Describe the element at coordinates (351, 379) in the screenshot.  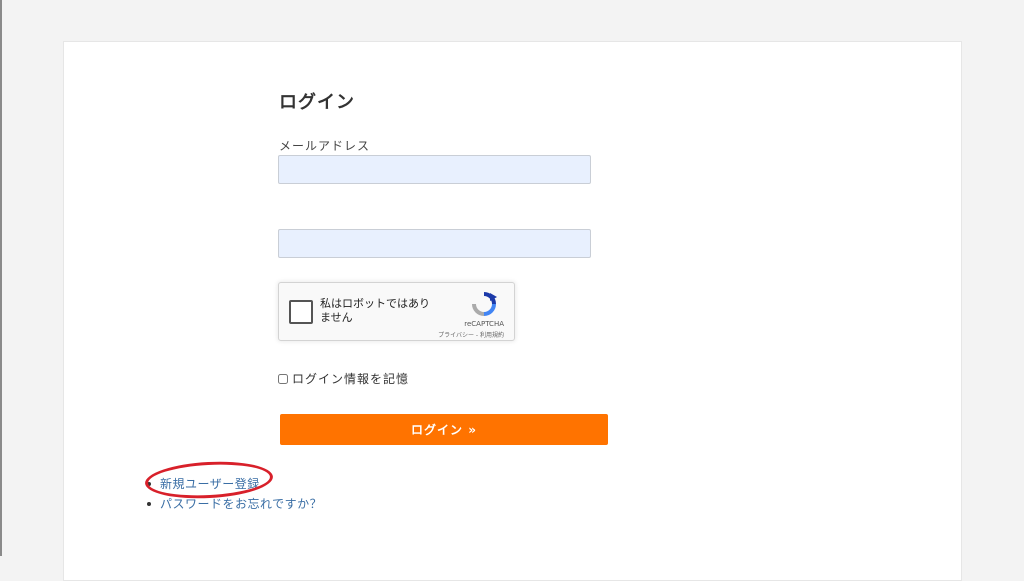
I see `remember-label: ログイン情報を記憶` at that location.